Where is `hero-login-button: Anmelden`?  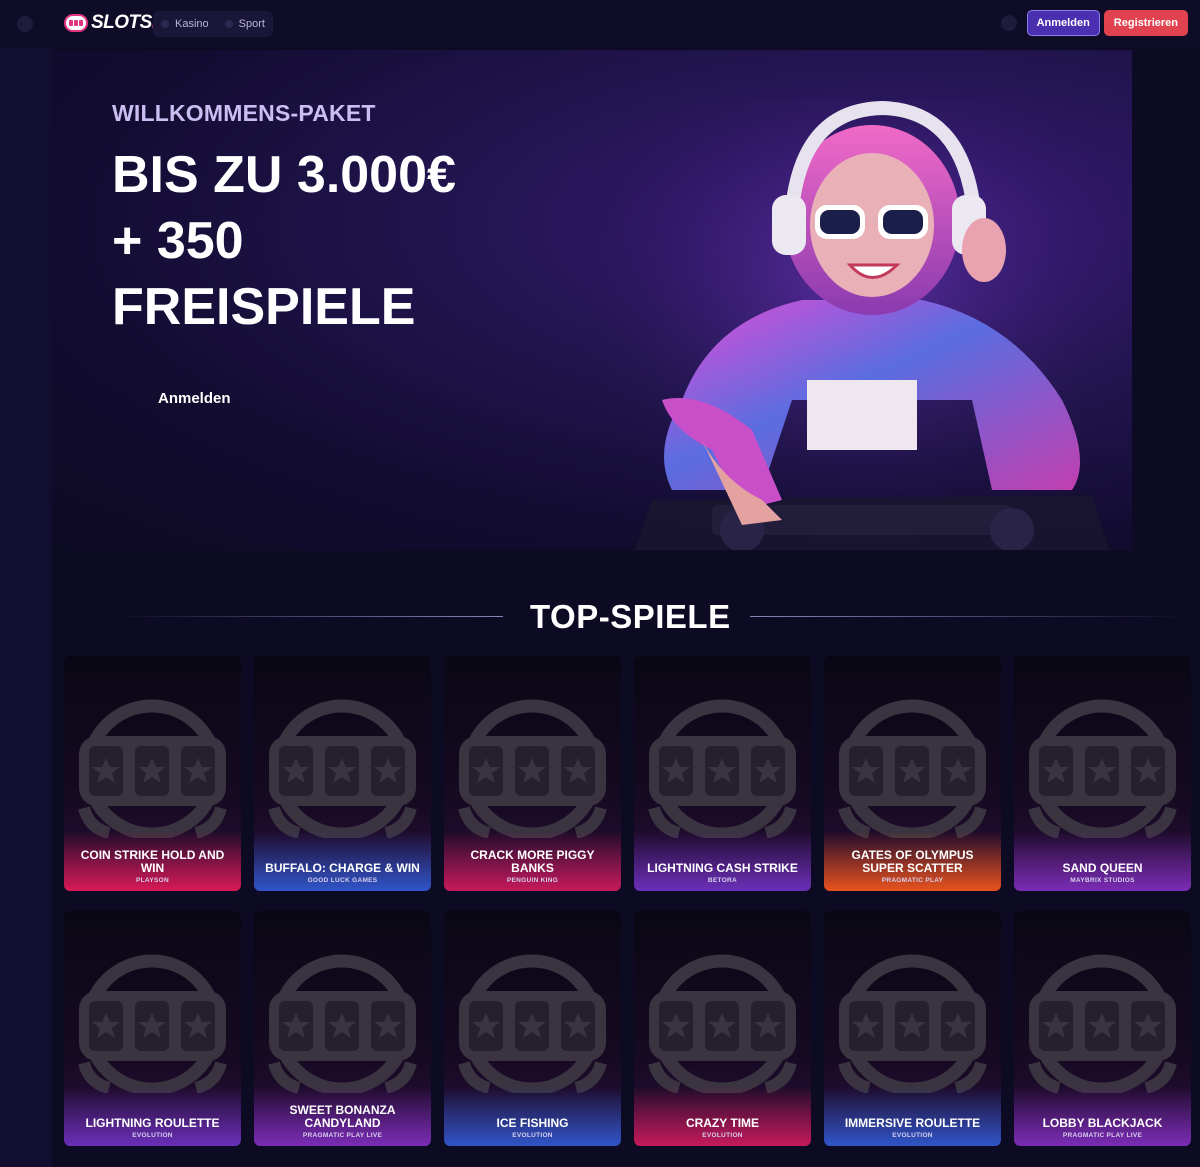 hero-login-button: Anmelden is located at coordinates (194, 398).